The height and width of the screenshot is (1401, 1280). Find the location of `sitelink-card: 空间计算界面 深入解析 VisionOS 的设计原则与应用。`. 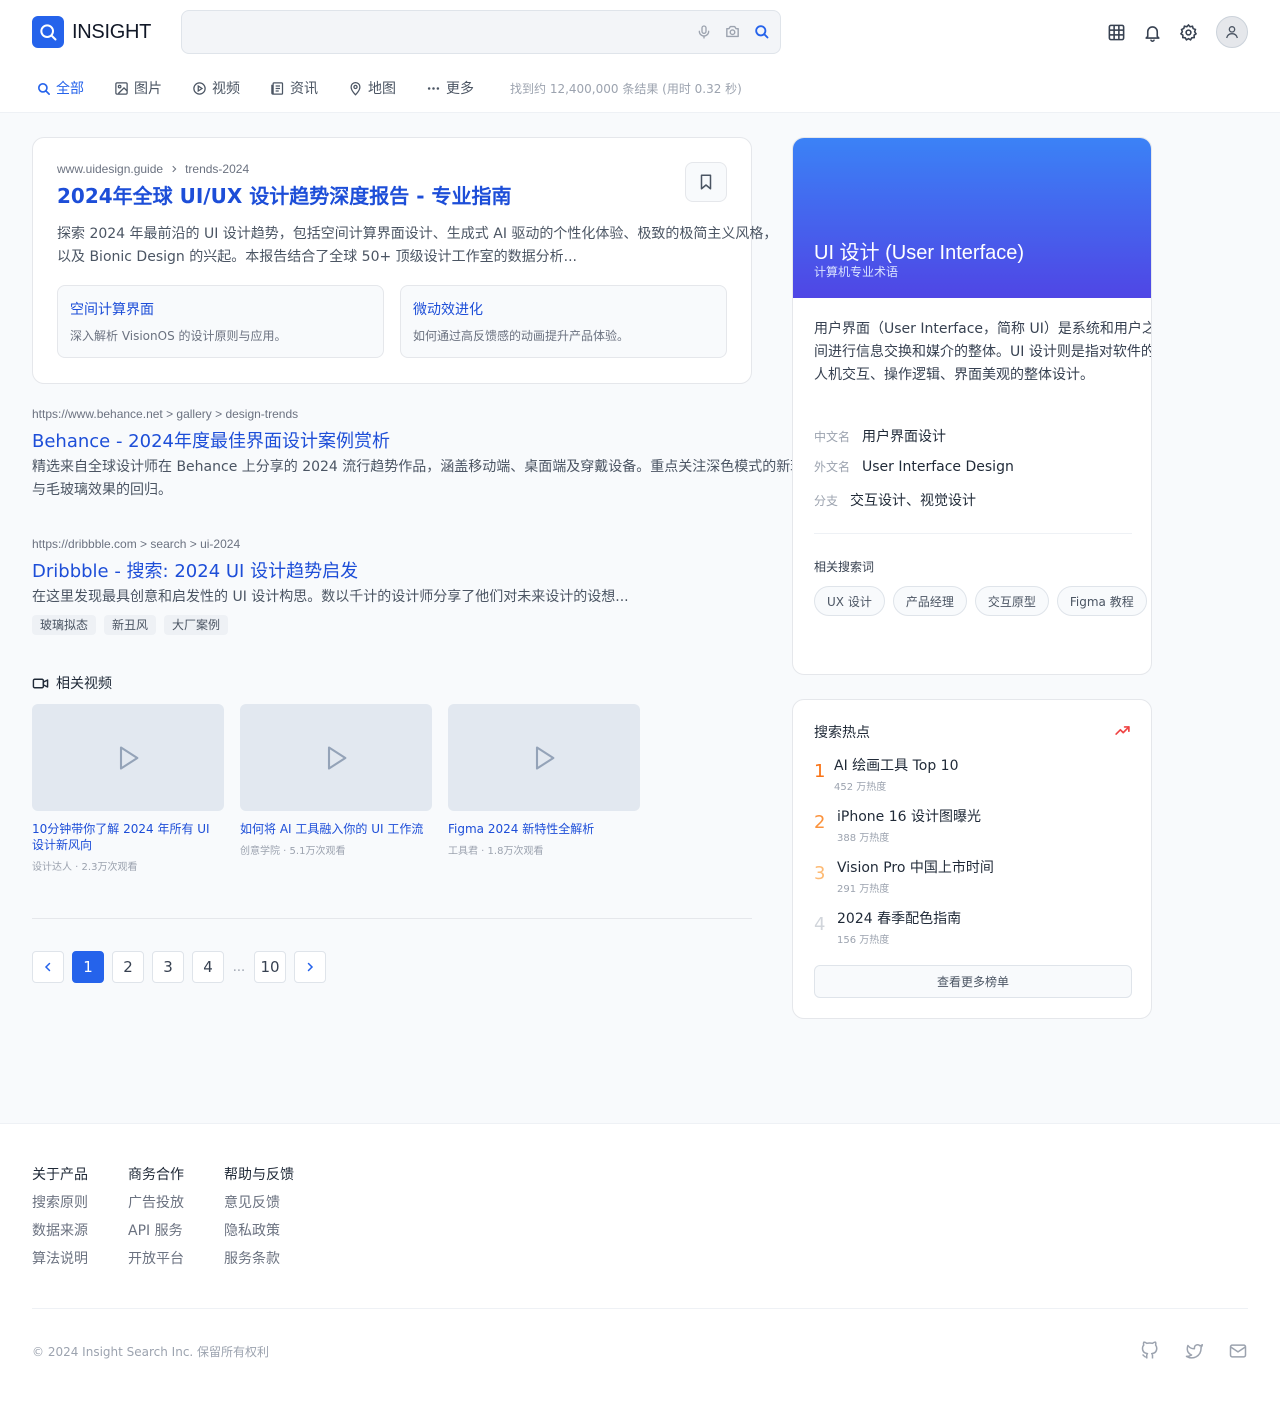

sitelink-card: 空间计算界面 深入解析 VisionOS 的设计原则与应用。 is located at coordinates (220, 321).